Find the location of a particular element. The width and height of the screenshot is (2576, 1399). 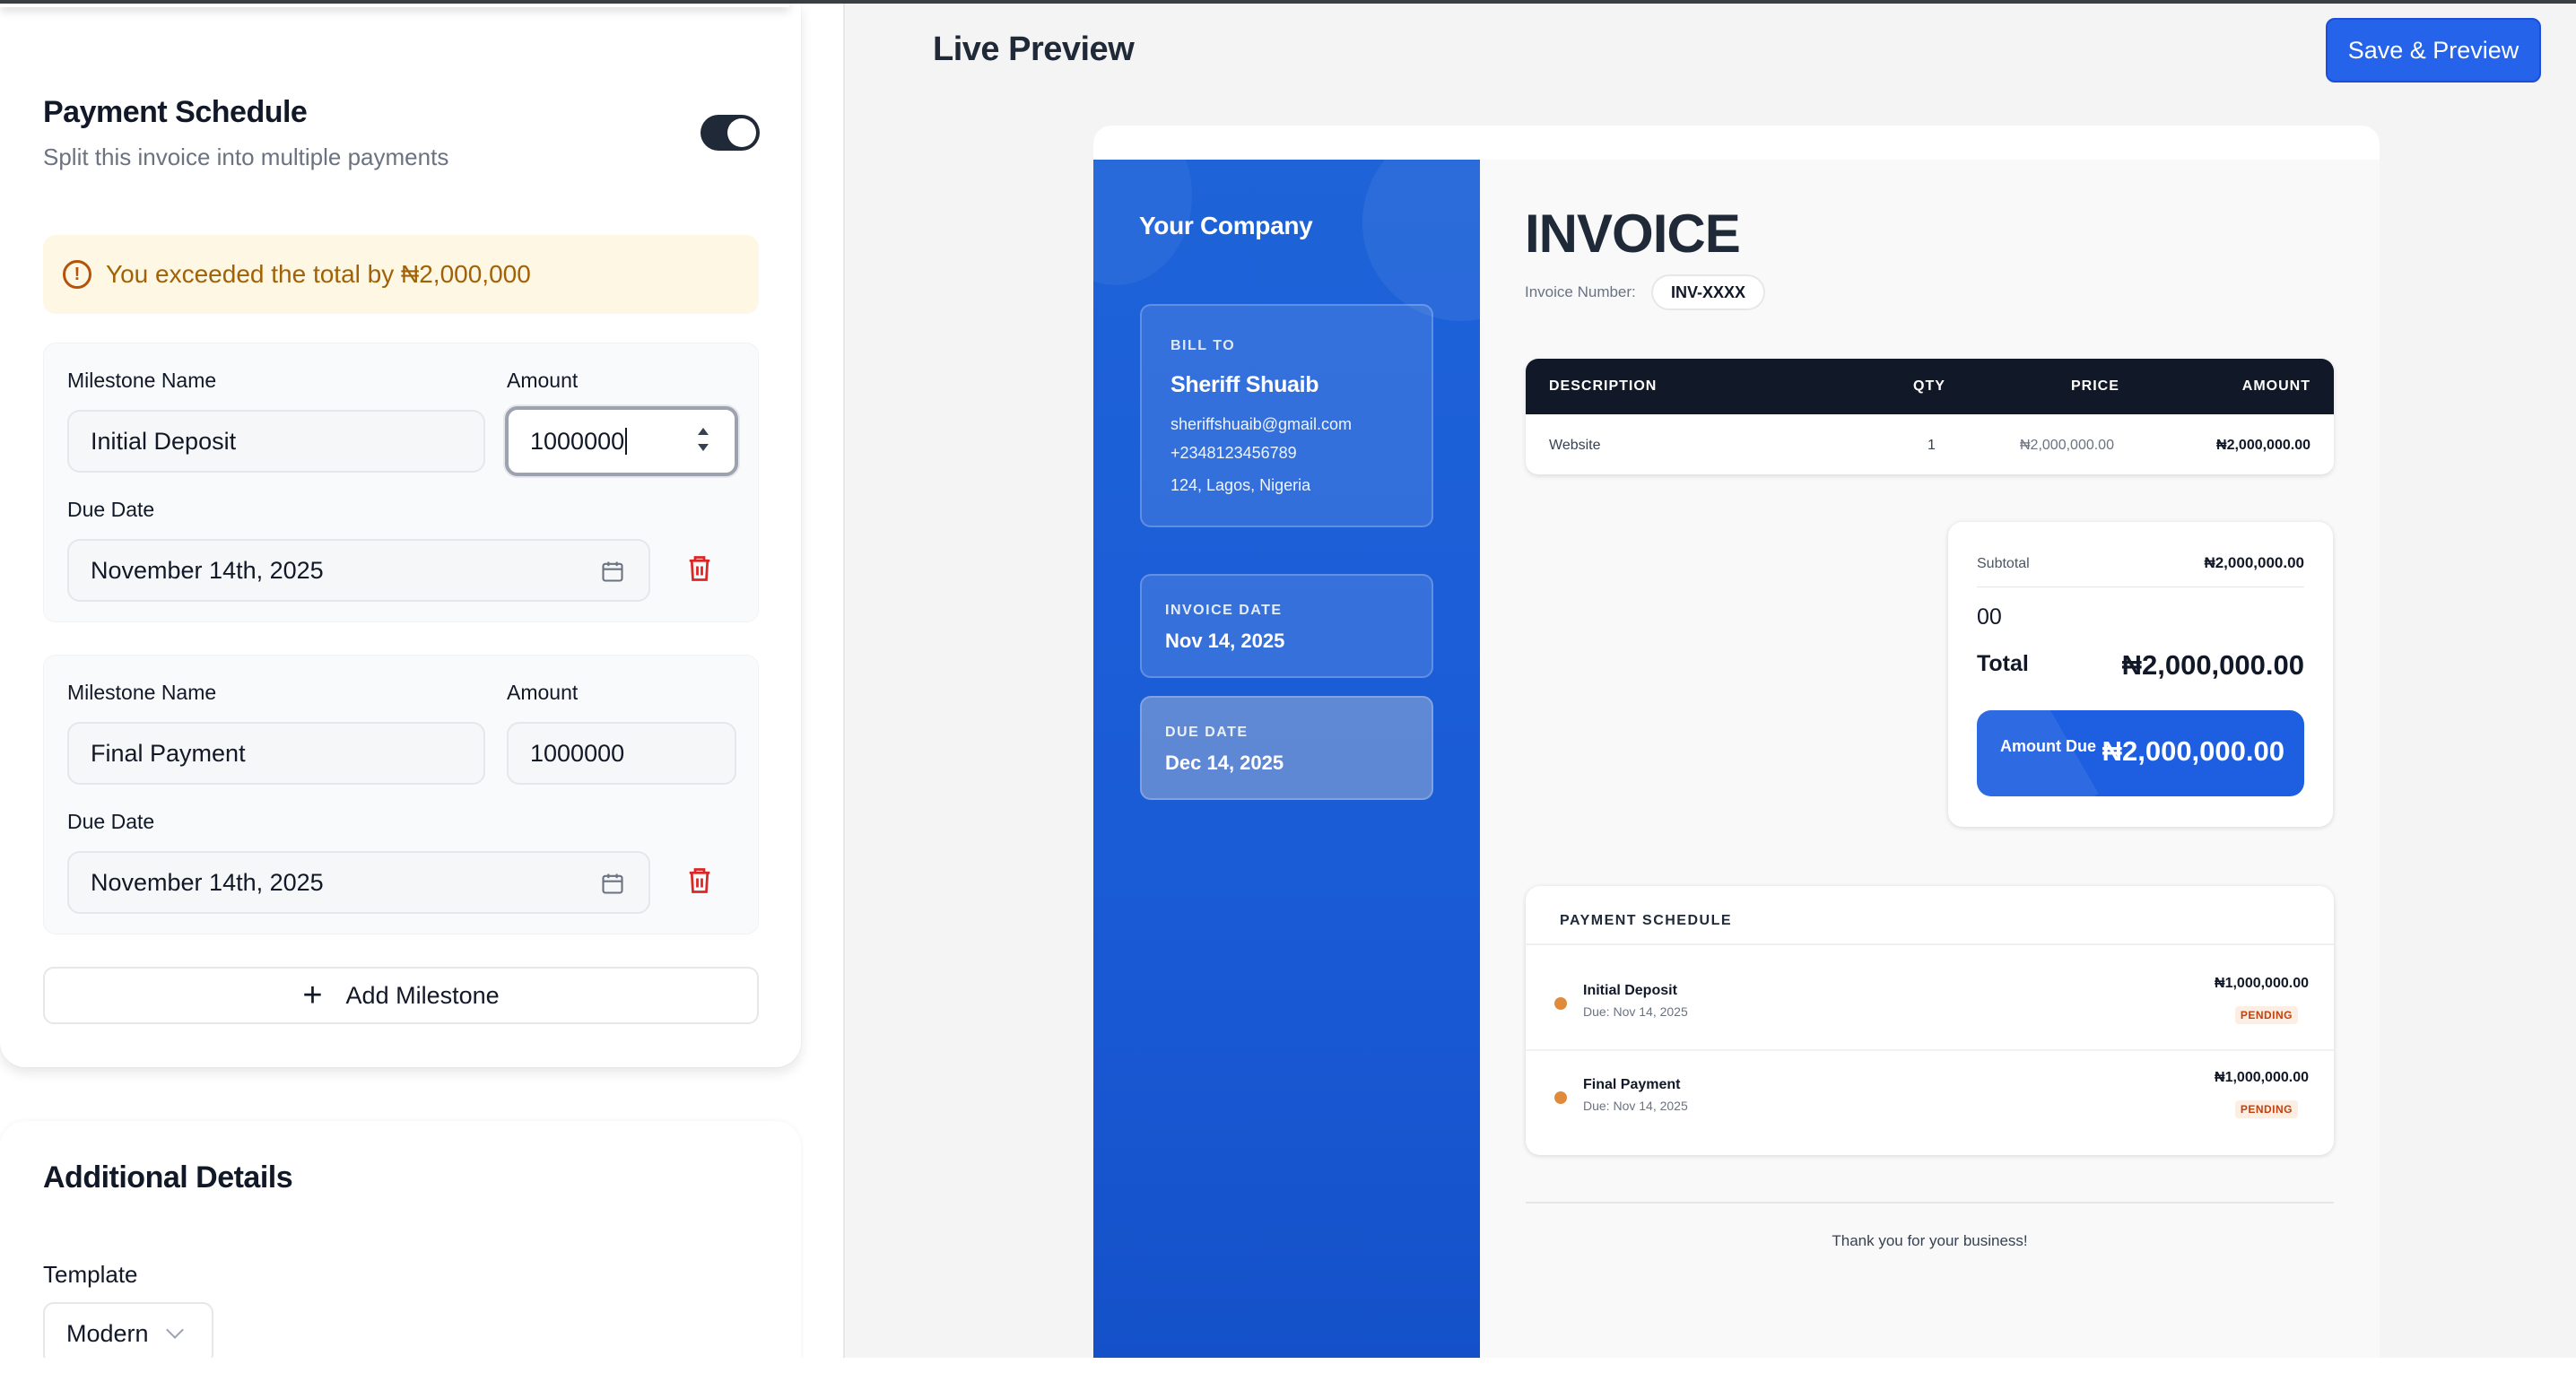

amount-due-label: Amount Due is located at coordinates (2048, 746).